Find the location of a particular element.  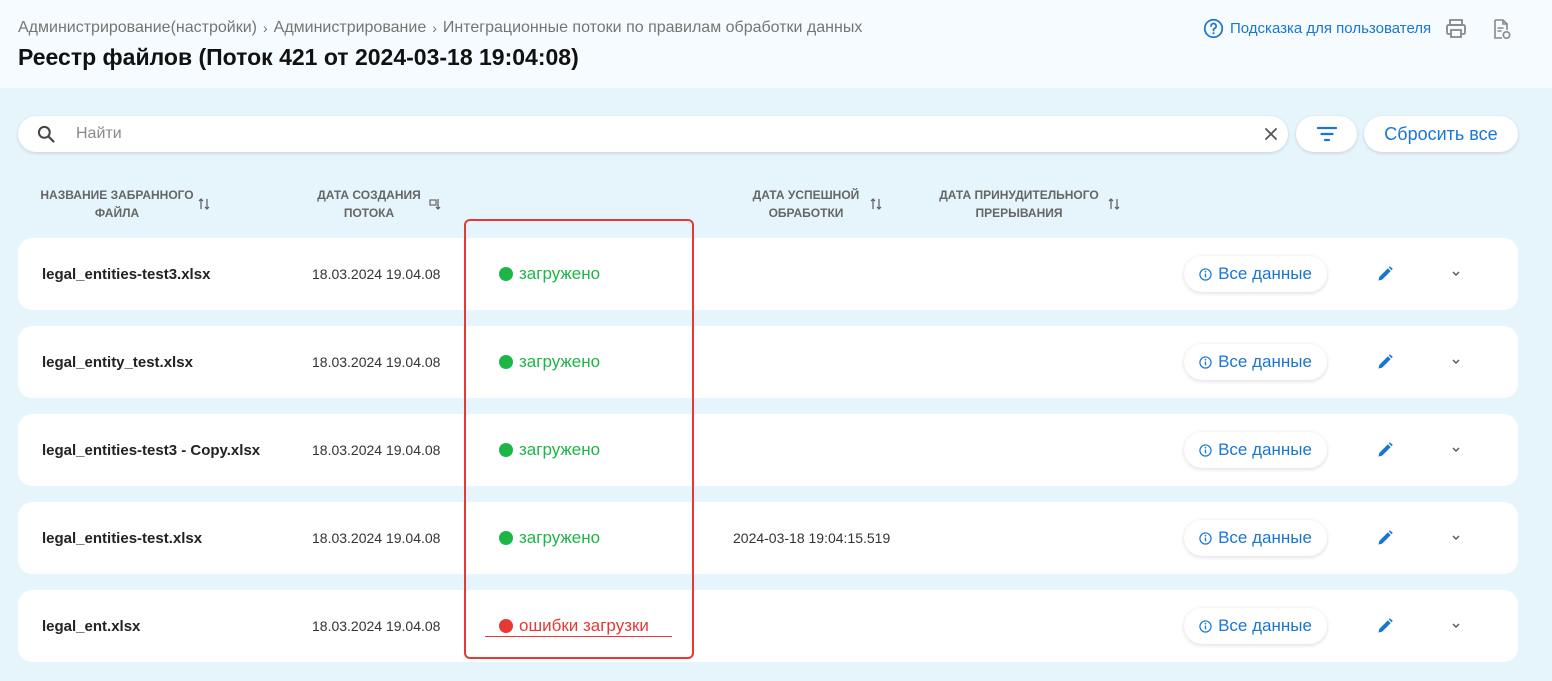

success-date: 2024-03-18 19:04:15.519 is located at coordinates (812, 538).